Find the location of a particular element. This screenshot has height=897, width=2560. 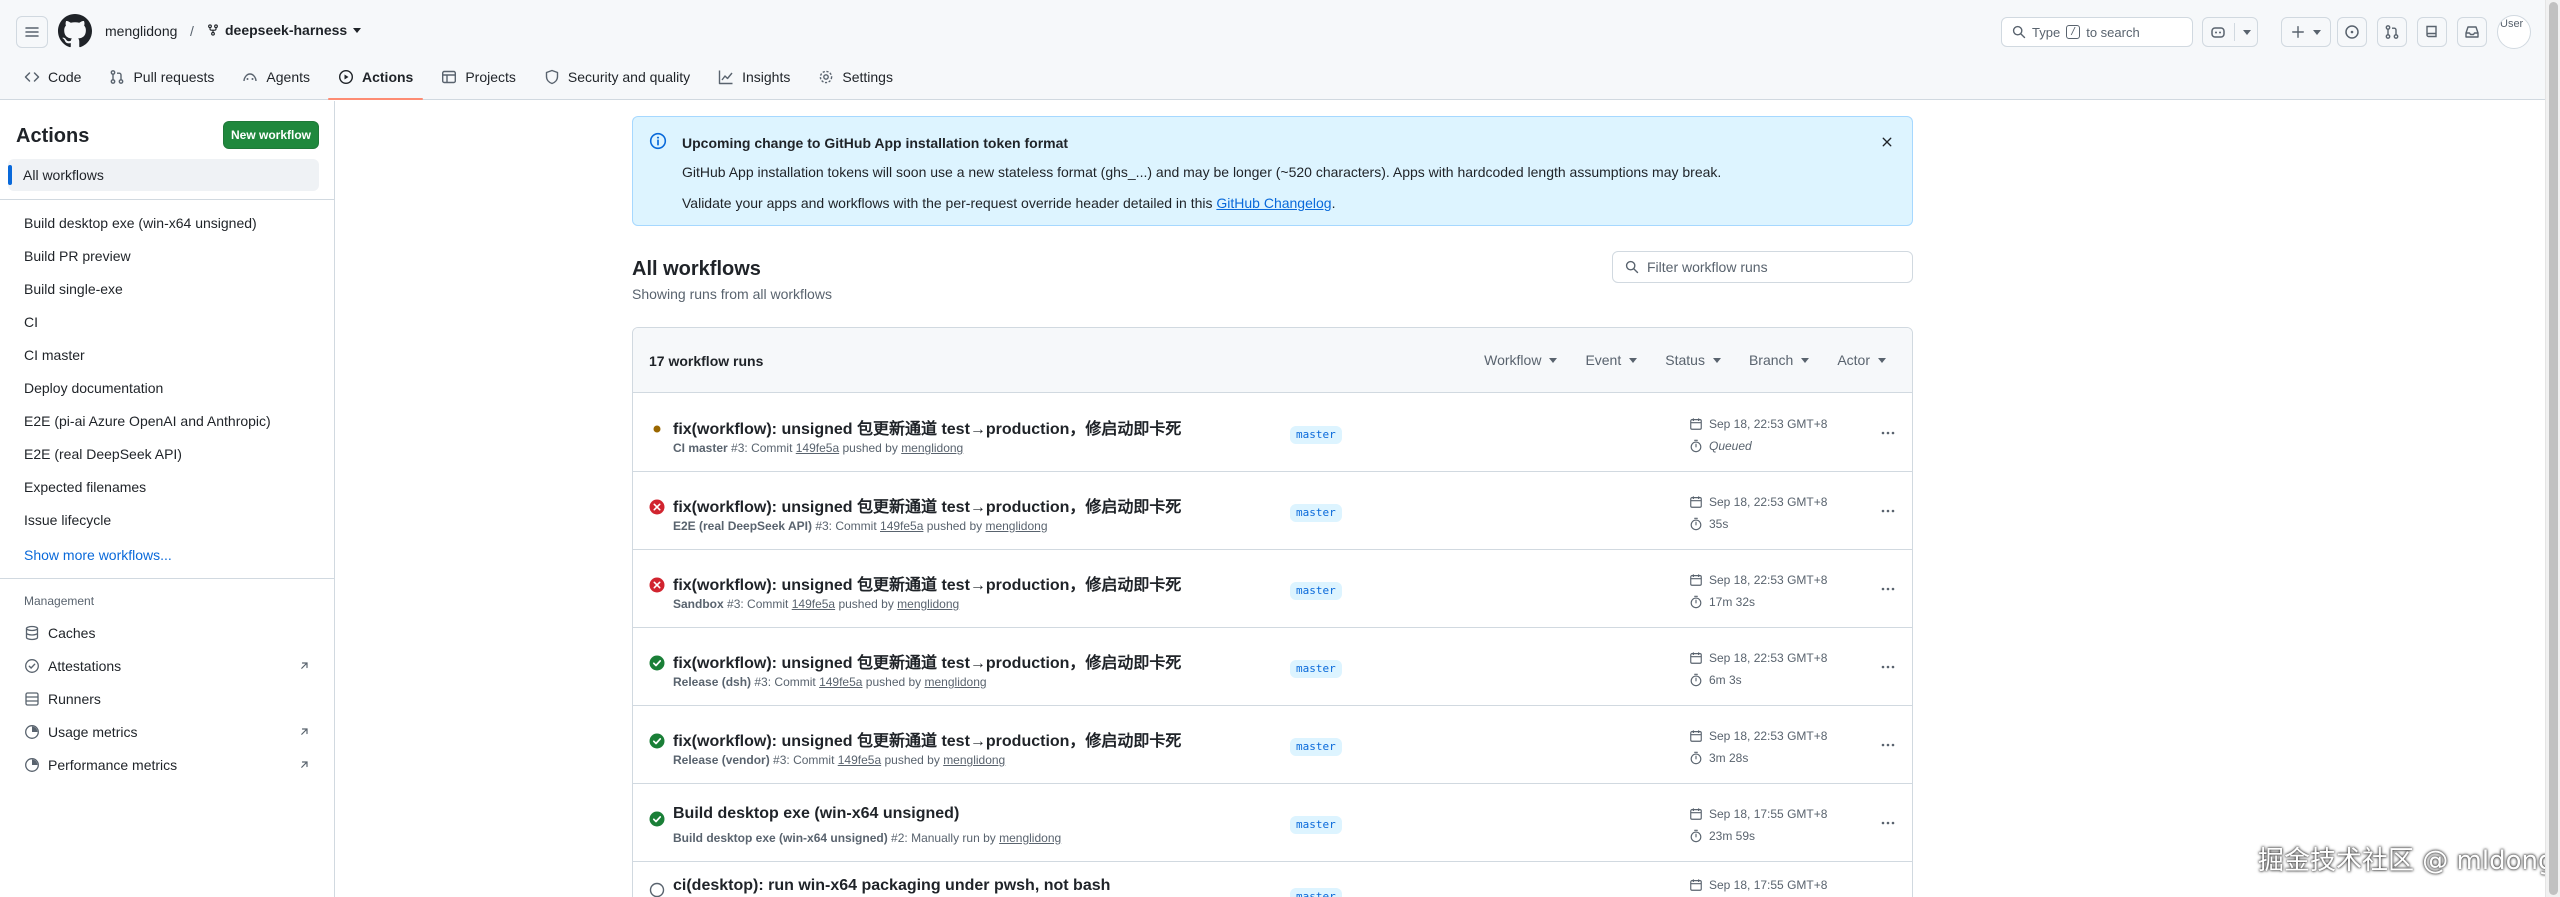

sidebar-workflow-item: Build single-exe is located at coordinates (73, 289).